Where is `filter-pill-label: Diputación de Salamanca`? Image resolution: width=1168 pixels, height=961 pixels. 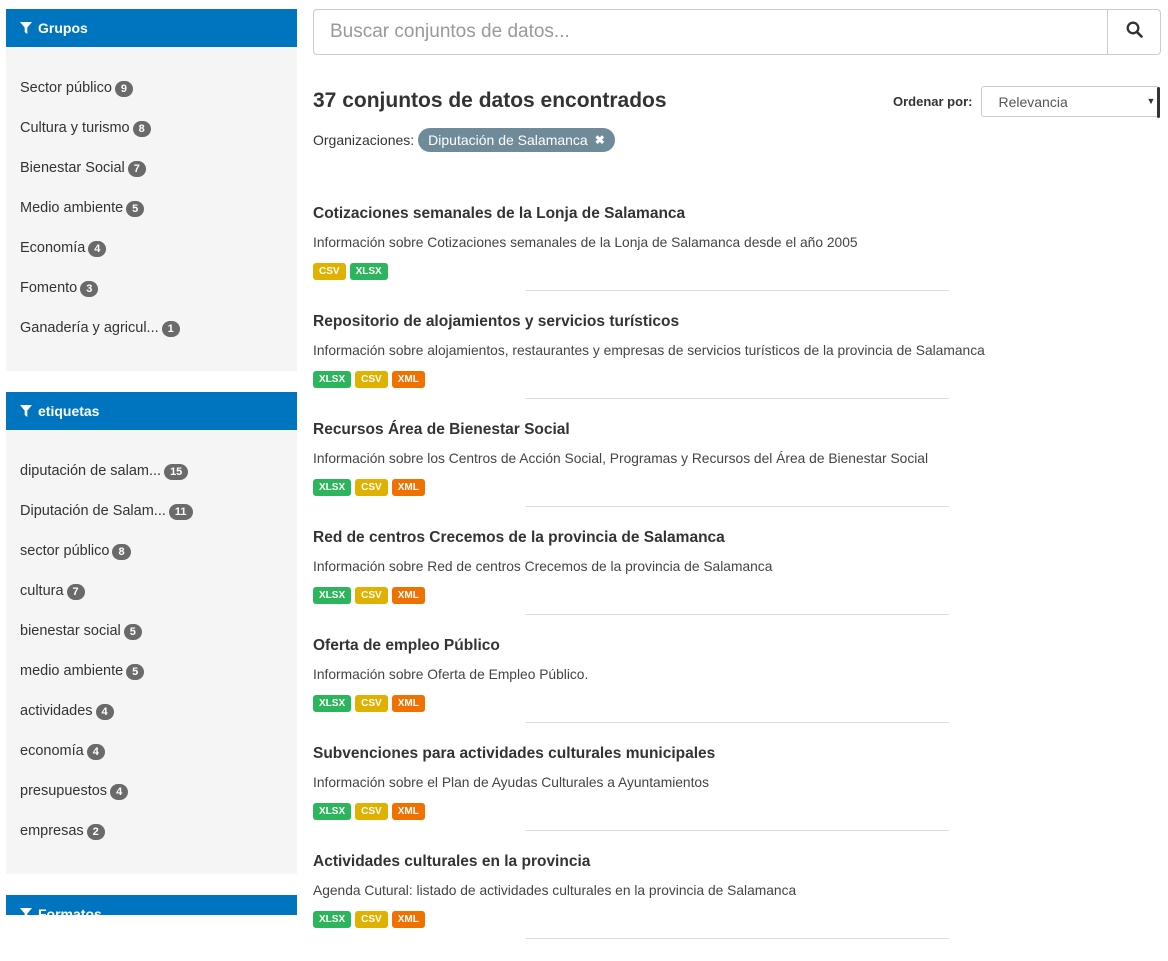 filter-pill-label: Diputación de Salamanca is located at coordinates (508, 140).